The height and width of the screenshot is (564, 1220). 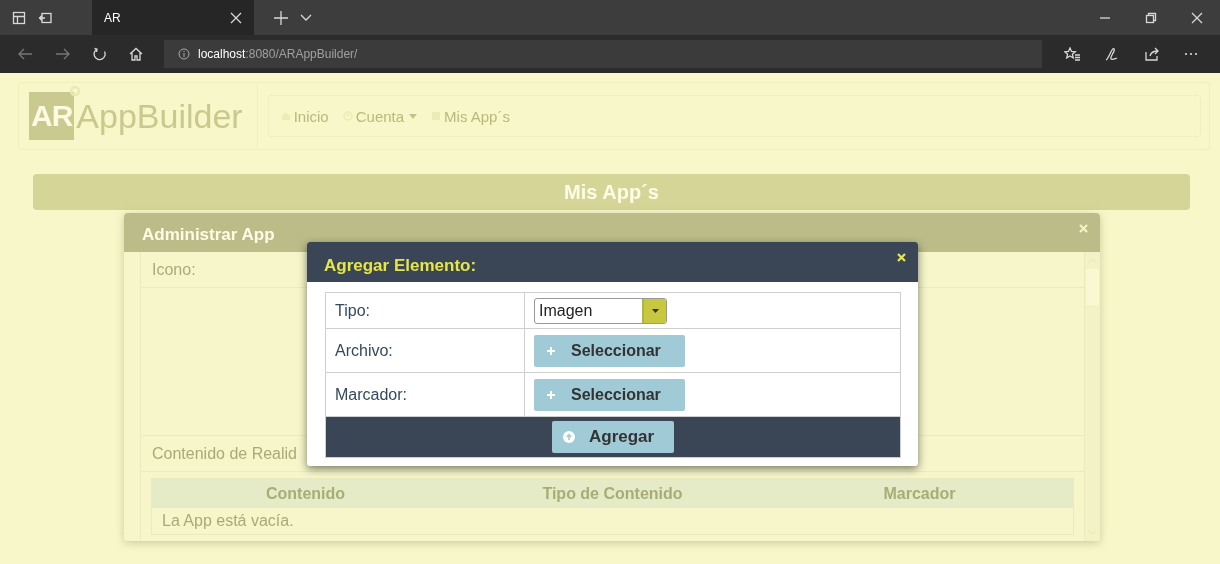 I want to click on pen-icon, so click(x=1112, y=54).